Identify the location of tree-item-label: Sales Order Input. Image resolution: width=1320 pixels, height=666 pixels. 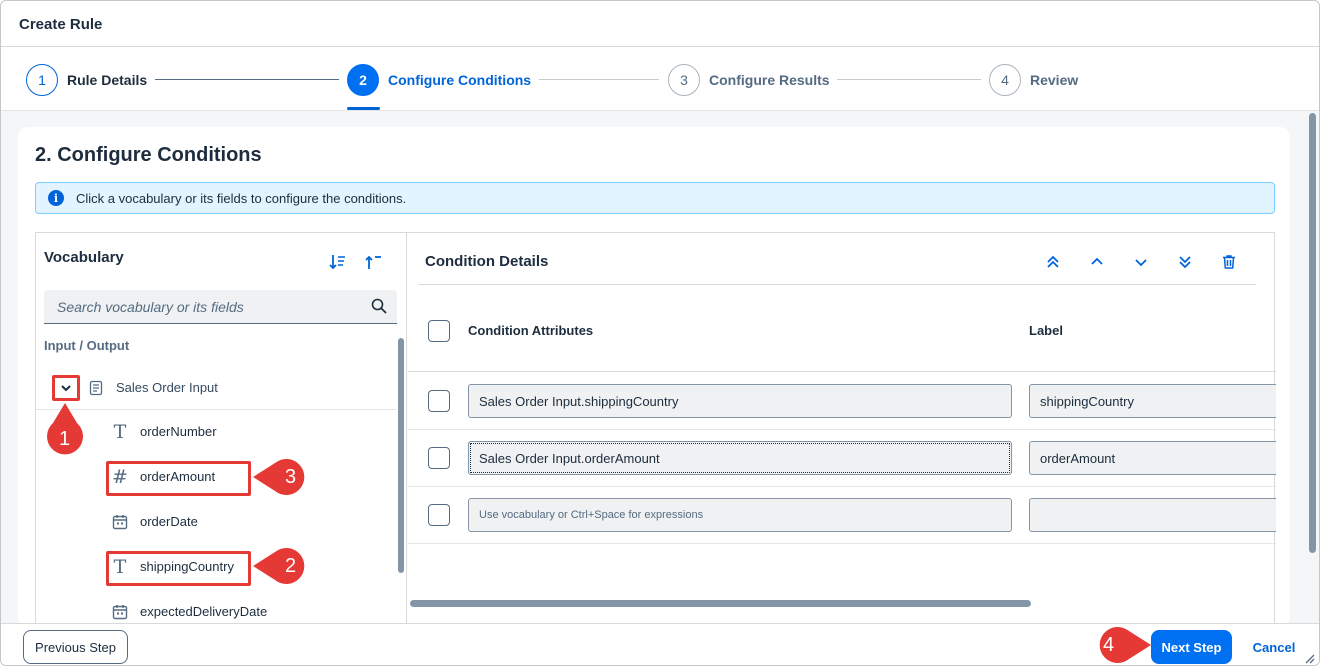
(167, 387).